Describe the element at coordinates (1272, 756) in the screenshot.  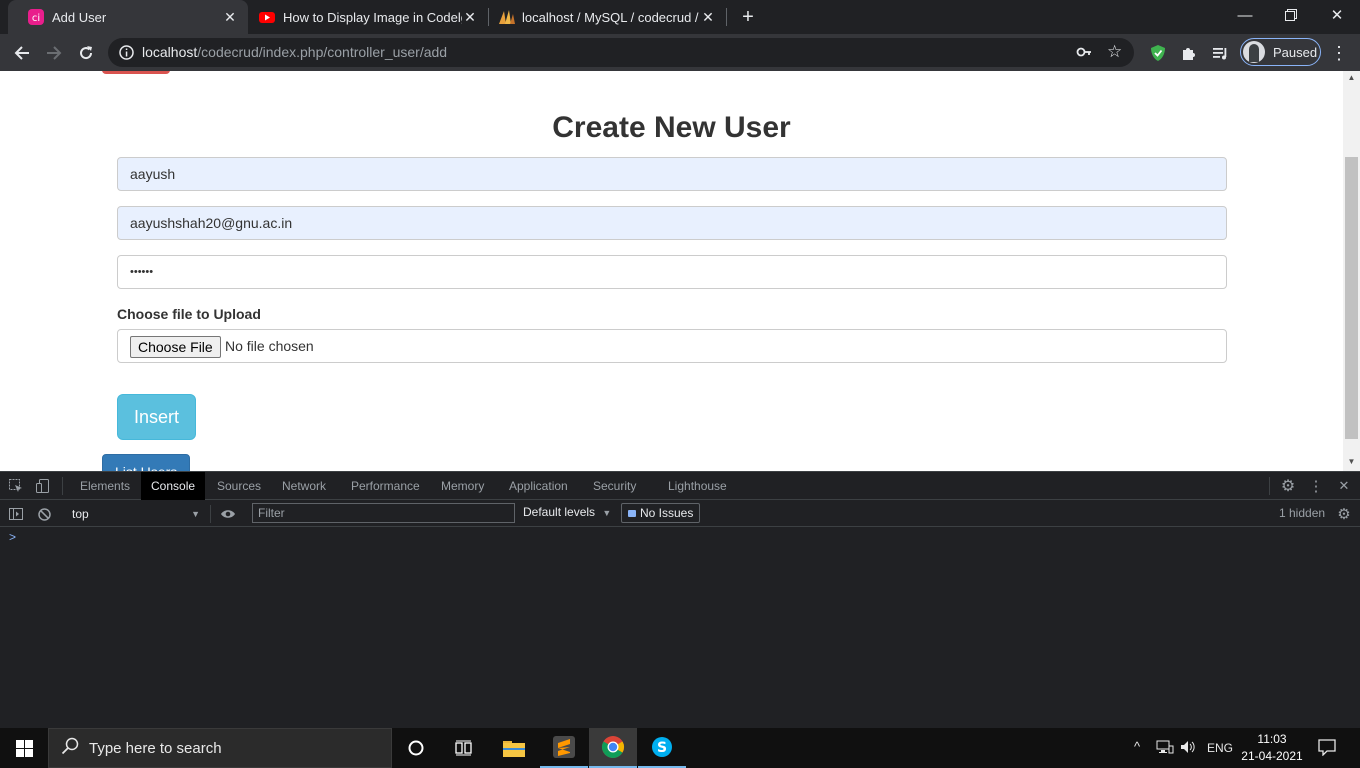
I see `clock-date: 21-04-2021` at that location.